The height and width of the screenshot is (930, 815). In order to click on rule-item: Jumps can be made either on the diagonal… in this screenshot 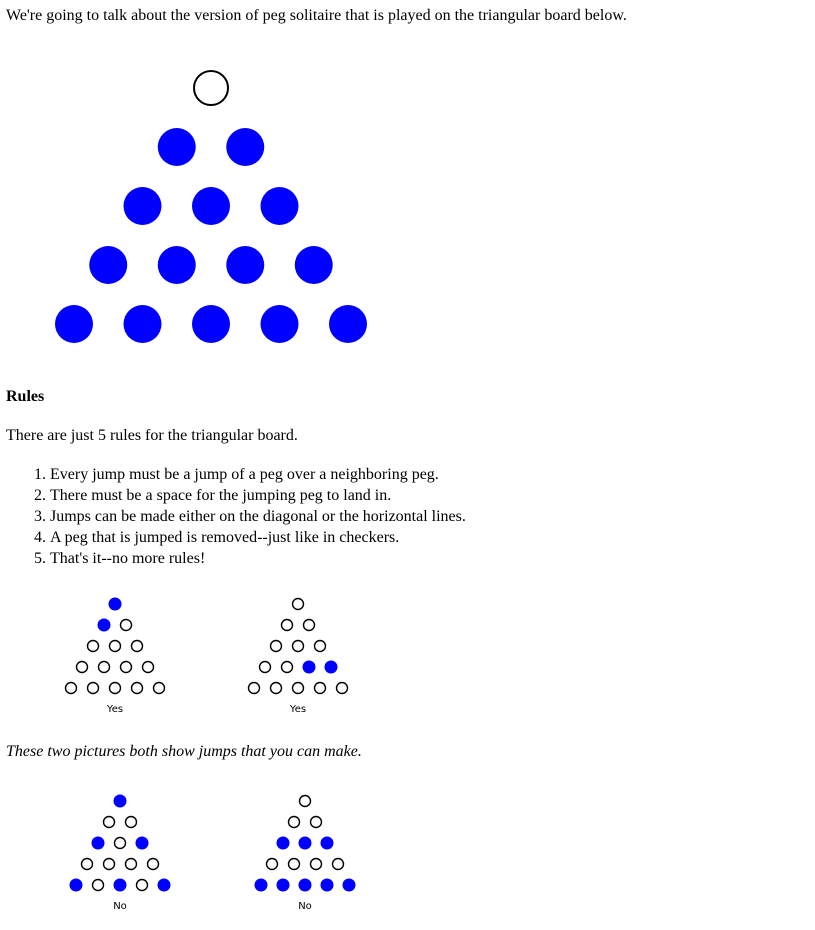, I will do `click(258, 516)`.